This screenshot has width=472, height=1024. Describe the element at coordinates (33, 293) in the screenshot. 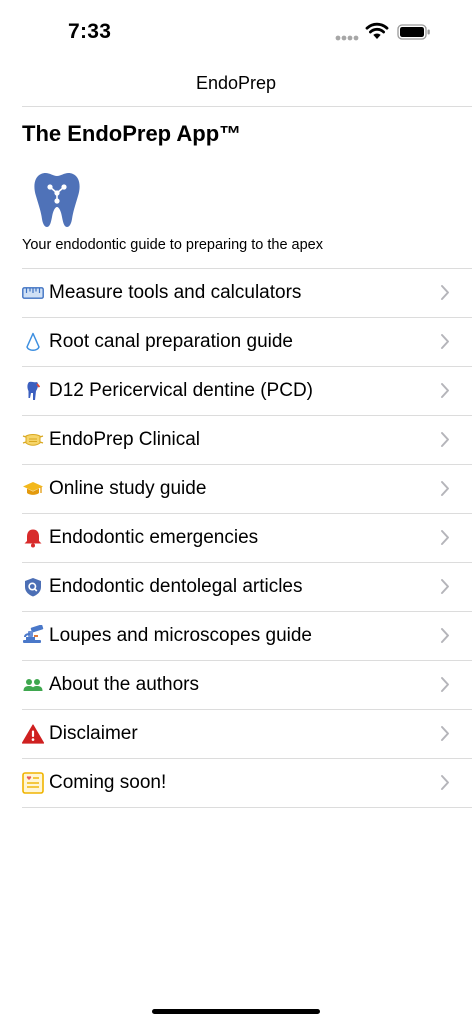

I see `ruler-icon` at that location.